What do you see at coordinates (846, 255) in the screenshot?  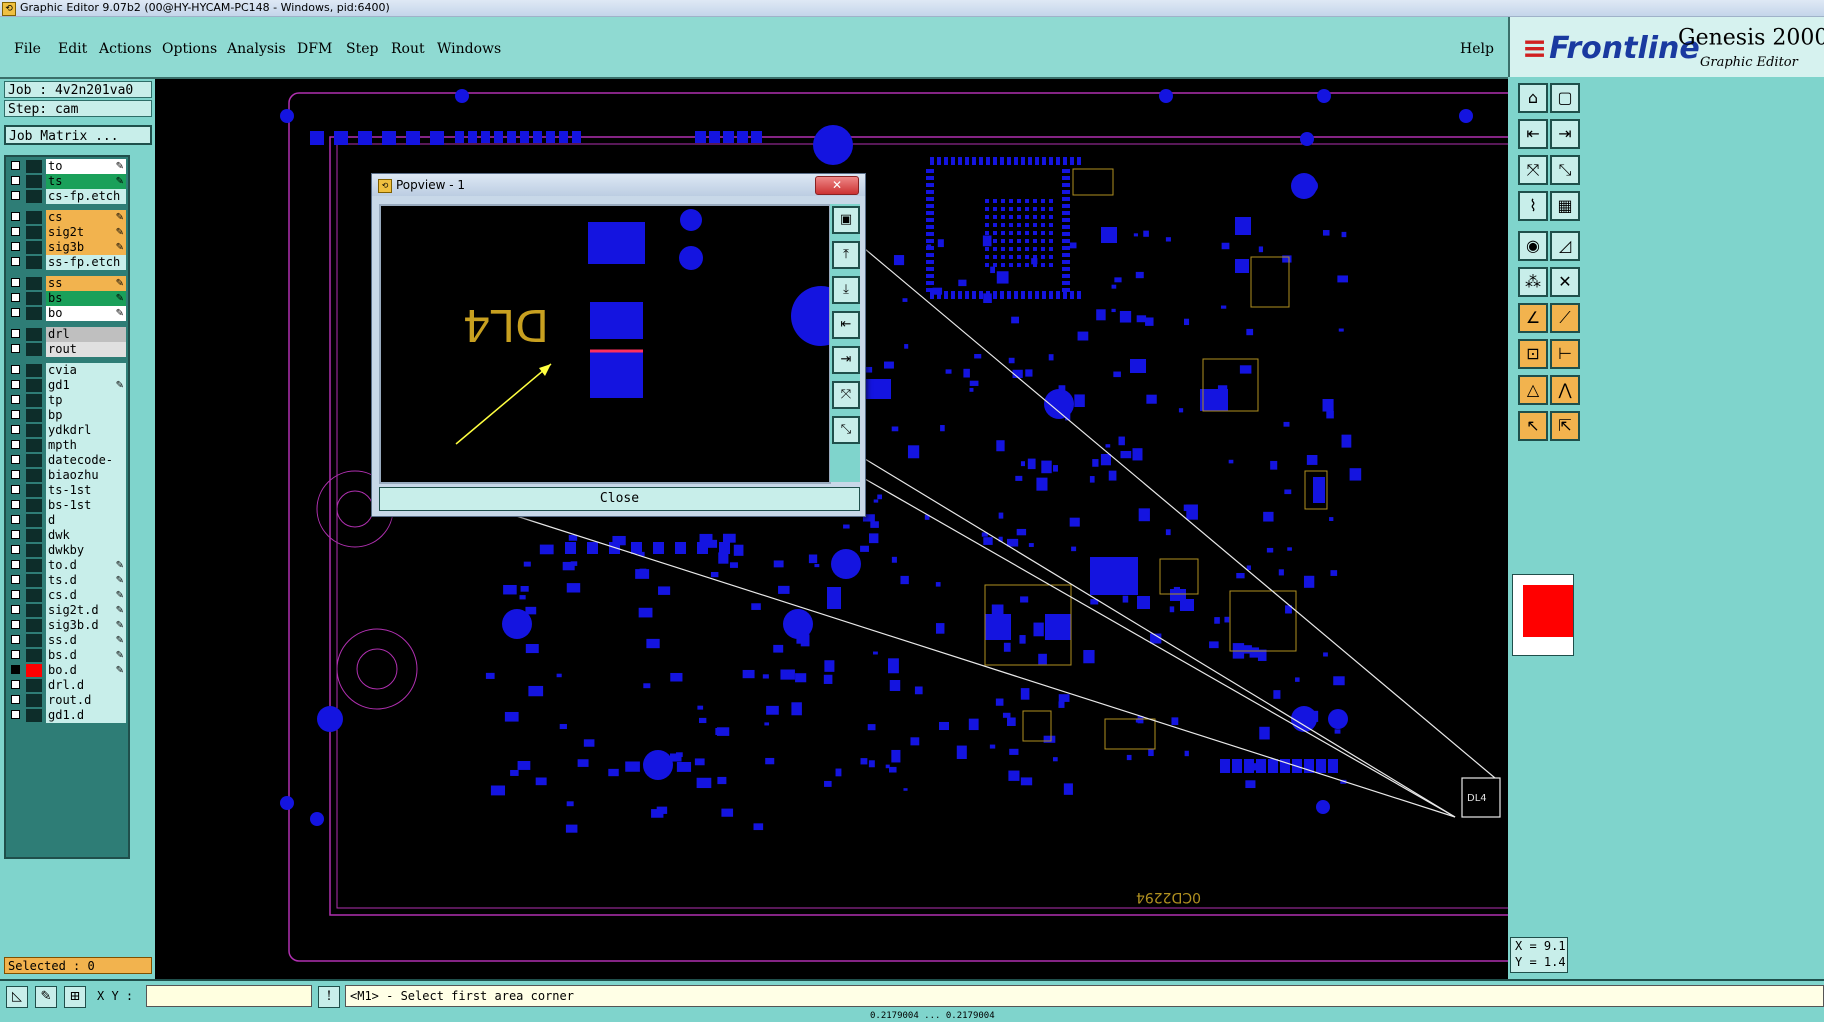 I see `popview-pan-up-icon: ⤒` at bounding box center [846, 255].